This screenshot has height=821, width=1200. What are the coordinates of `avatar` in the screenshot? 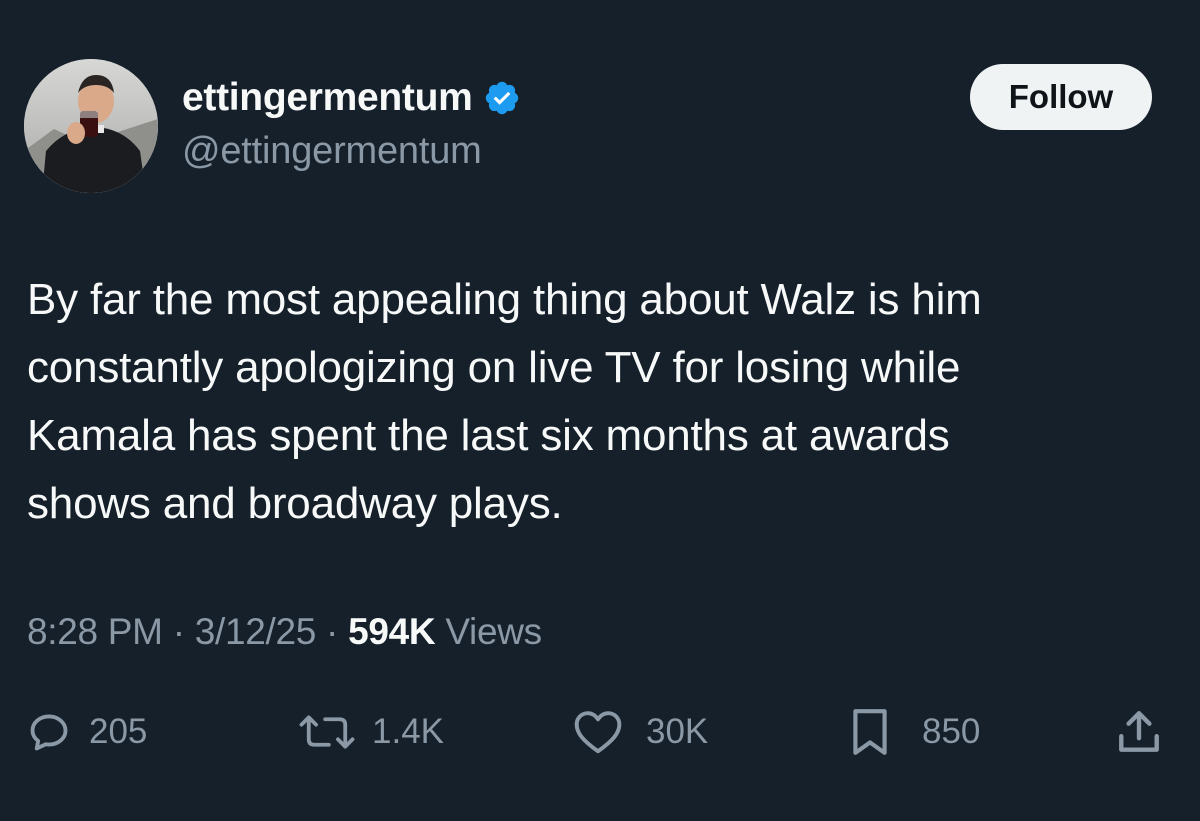 It's located at (91, 126).